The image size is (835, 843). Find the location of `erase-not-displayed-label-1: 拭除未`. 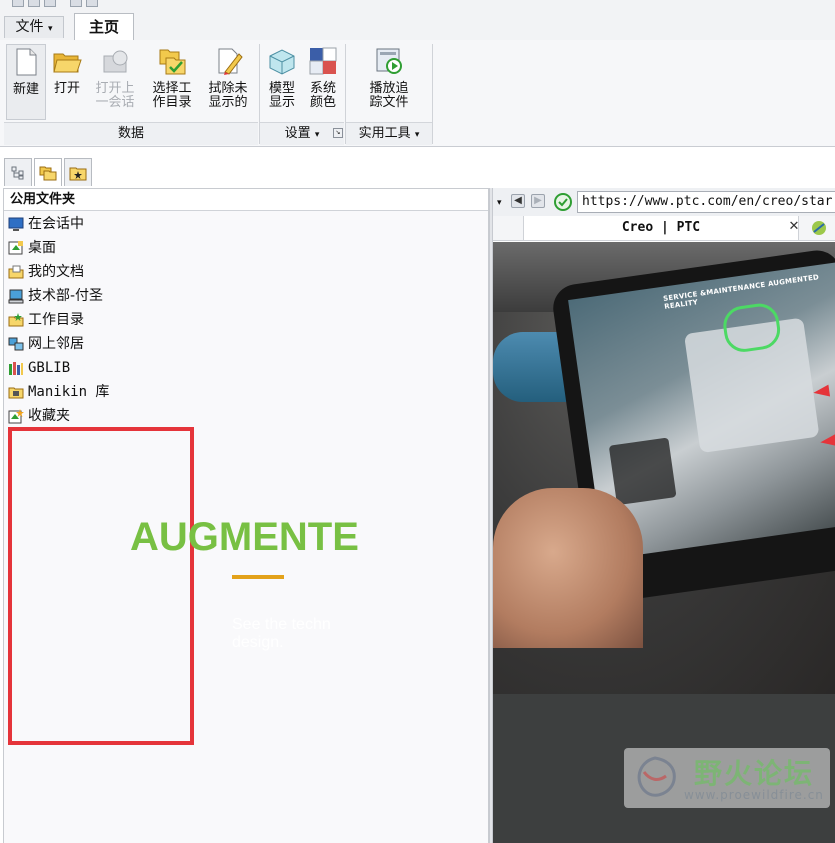

erase-not-displayed-label-1: 拭除未 is located at coordinates (228, 88).